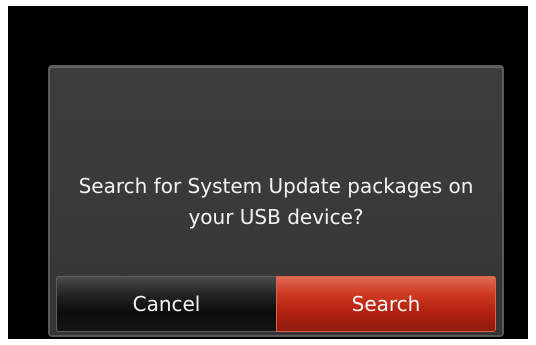 The image size is (536, 345). I want to click on search-button: Search, so click(386, 304).